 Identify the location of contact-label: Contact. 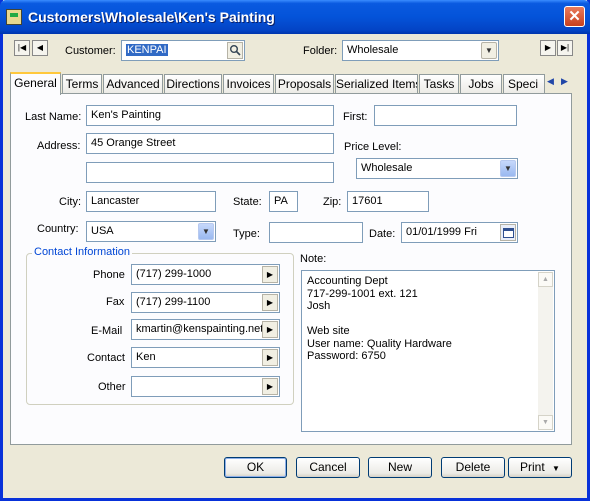
(106, 358).